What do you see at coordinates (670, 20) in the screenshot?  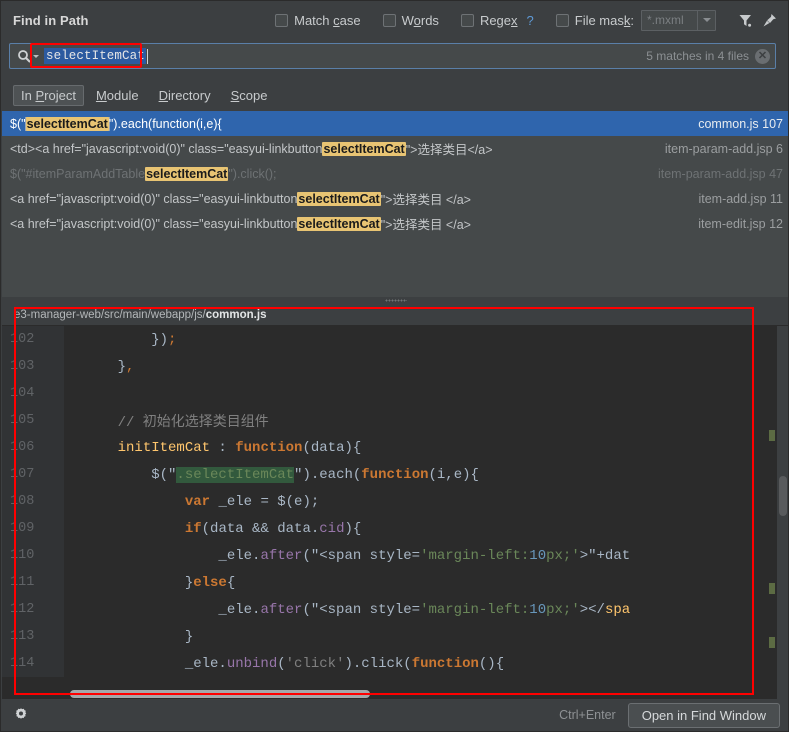 I see `file-mask-input: *.mxml` at bounding box center [670, 20].